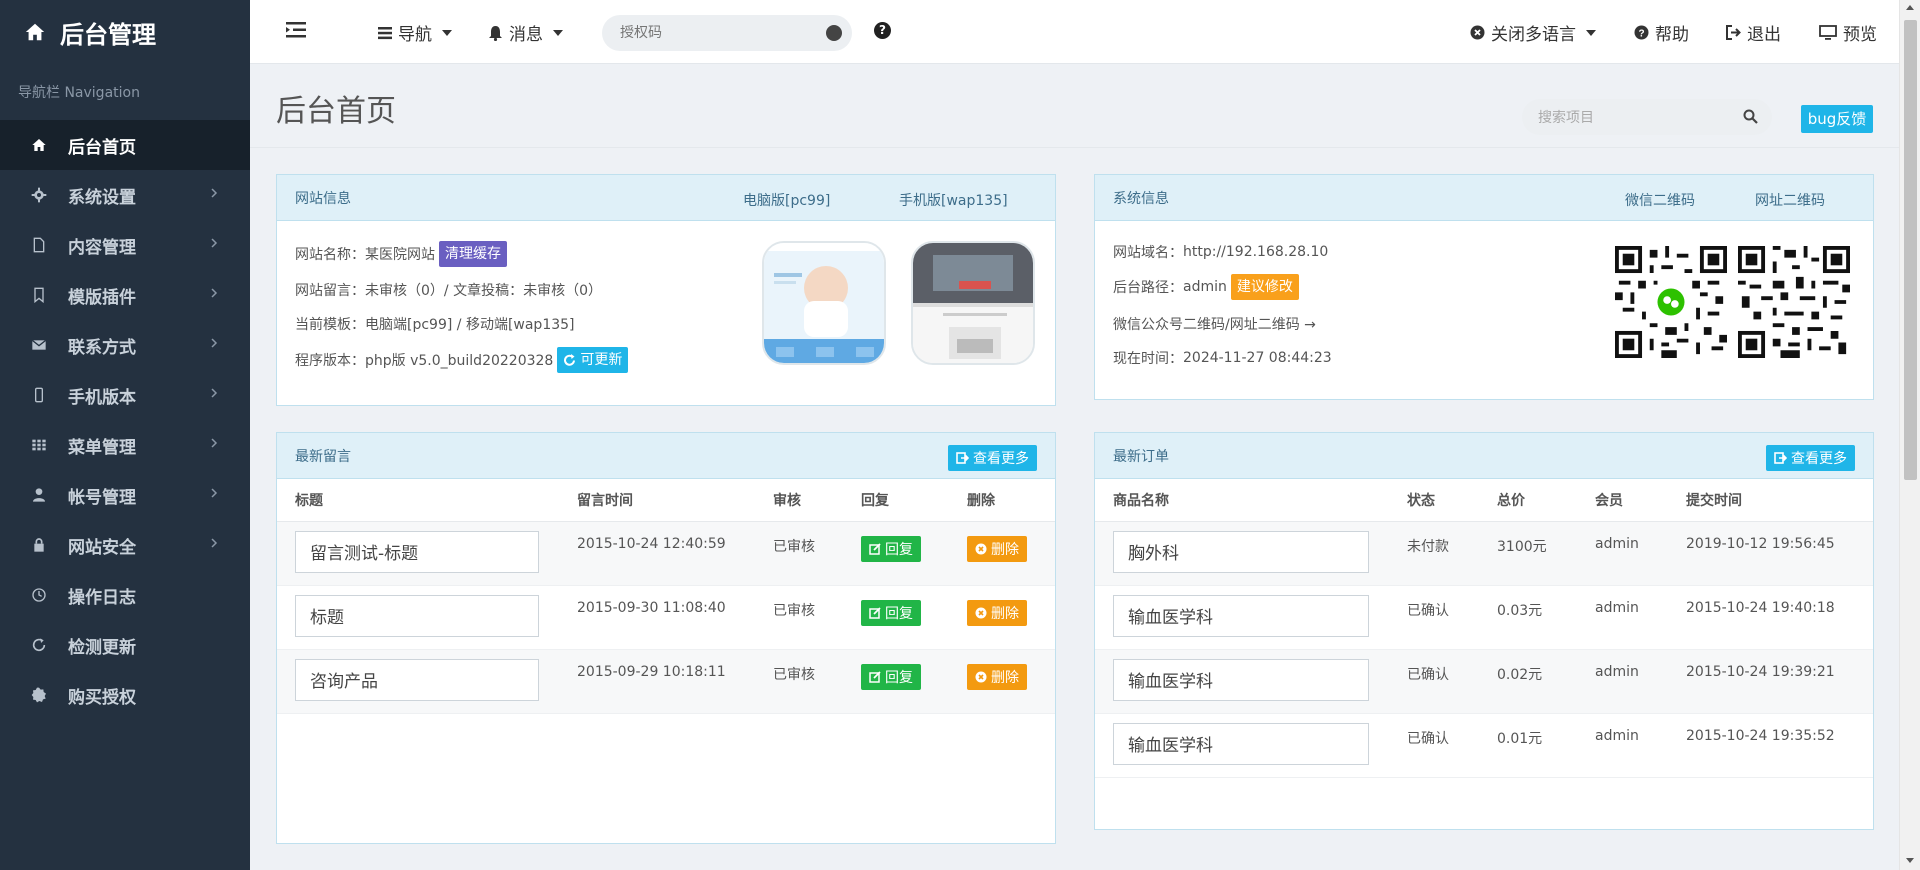 Image resolution: width=1920 pixels, height=870 pixels. Describe the element at coordinates (415, 35) in the screenshot. I see `nav-label: 导航` at that location.